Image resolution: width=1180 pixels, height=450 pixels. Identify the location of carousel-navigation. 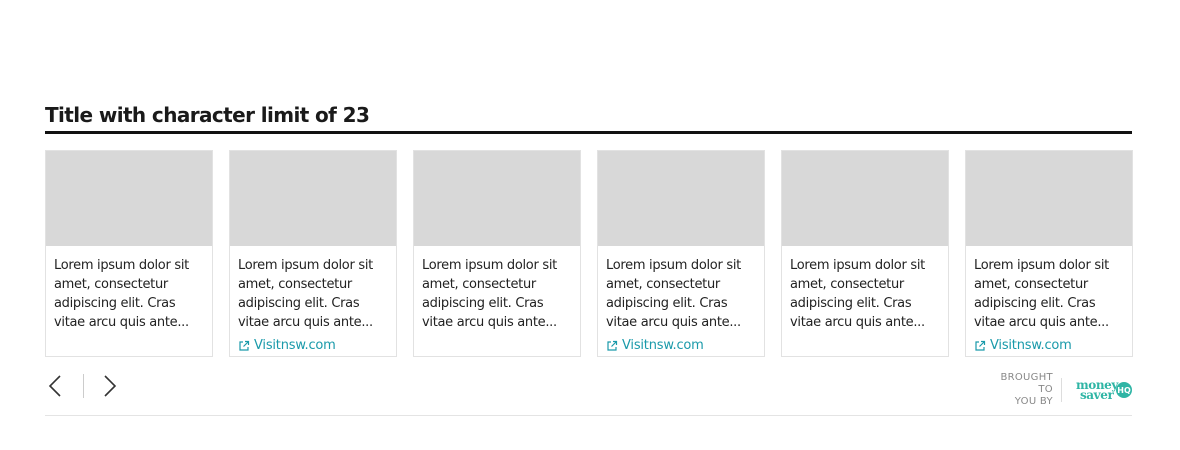
(82, 386).